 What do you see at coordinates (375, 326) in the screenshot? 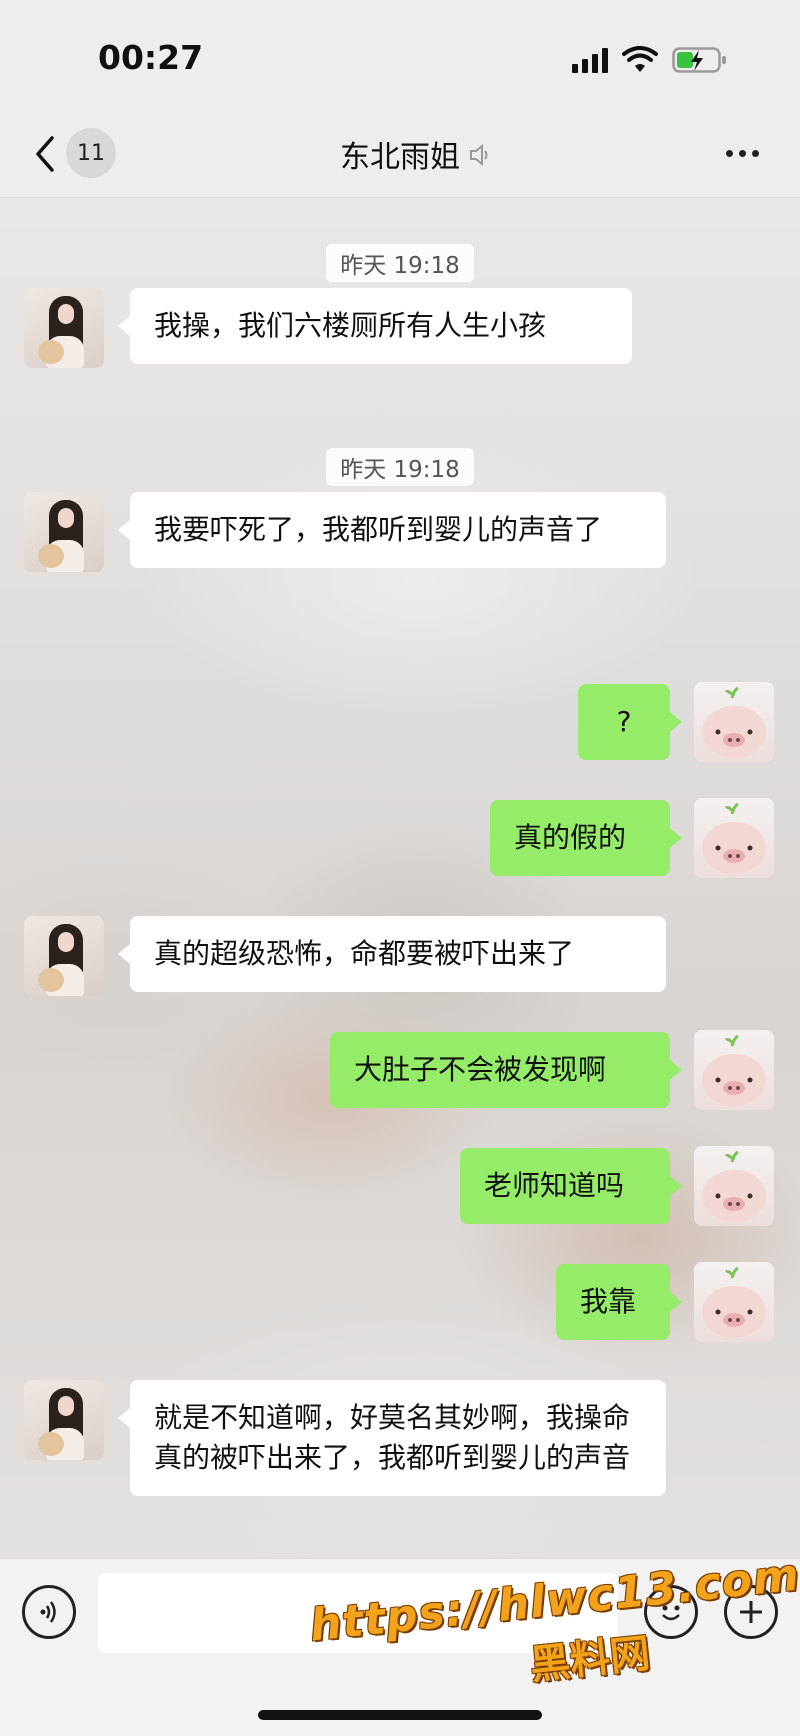
I see `incoming-message-bubble: 我操，我们六楼厕所有人生小孩` at bounding box center [375, 326].